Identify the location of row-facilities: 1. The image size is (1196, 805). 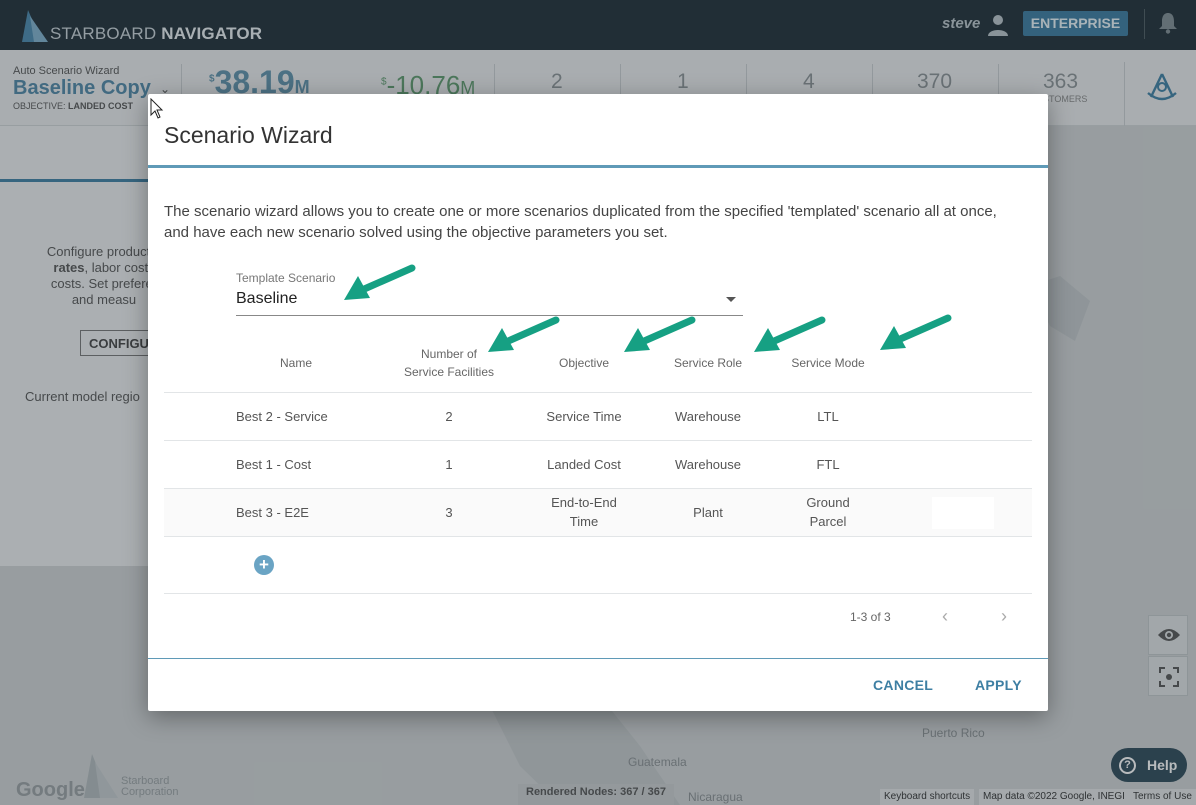
(449, 464).